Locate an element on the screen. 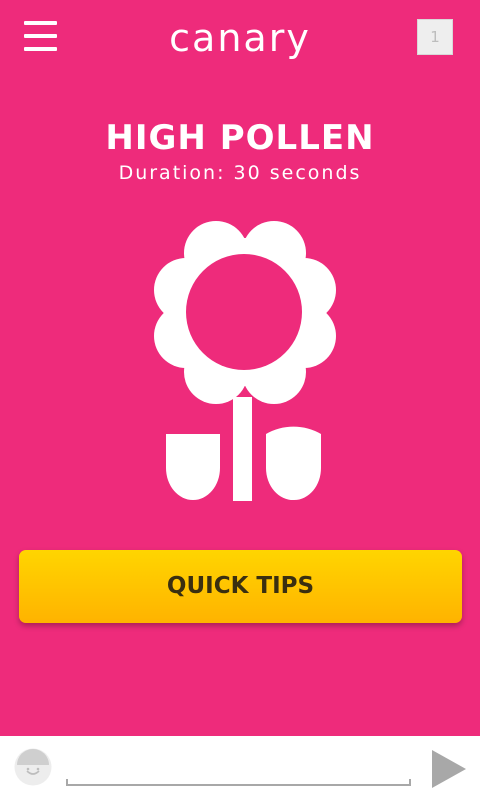  play-send-icon is located at coordinates (449, 769).